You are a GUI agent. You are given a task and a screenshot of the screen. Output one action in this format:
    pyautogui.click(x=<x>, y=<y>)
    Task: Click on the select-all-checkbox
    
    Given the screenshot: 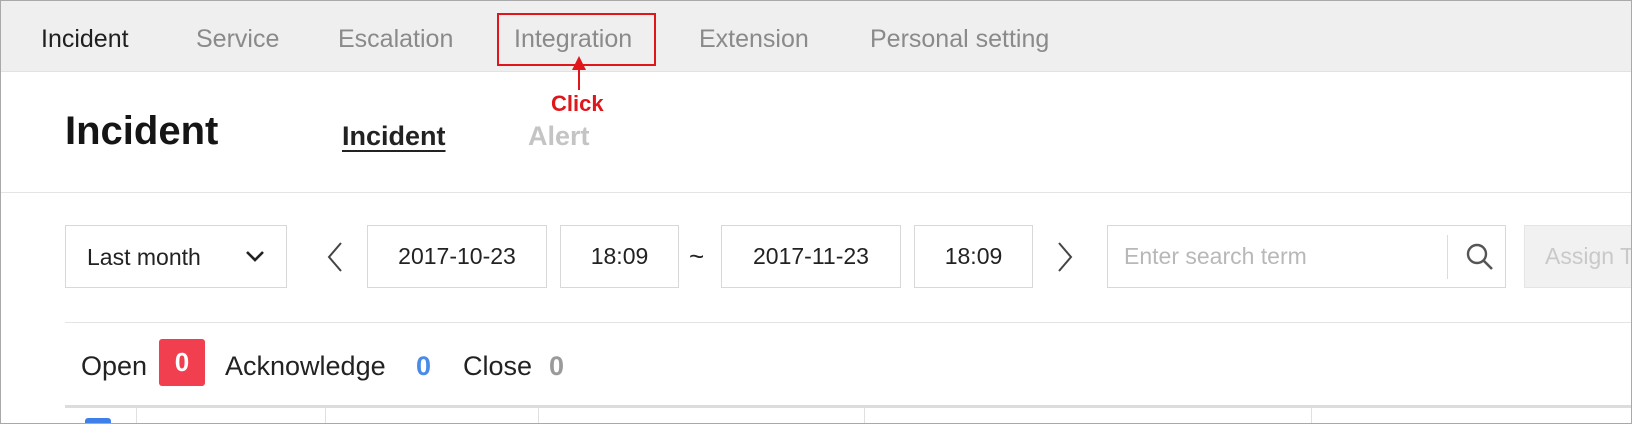 What is the action you would take?
    pyautogui.click(x=98, y=420)
    